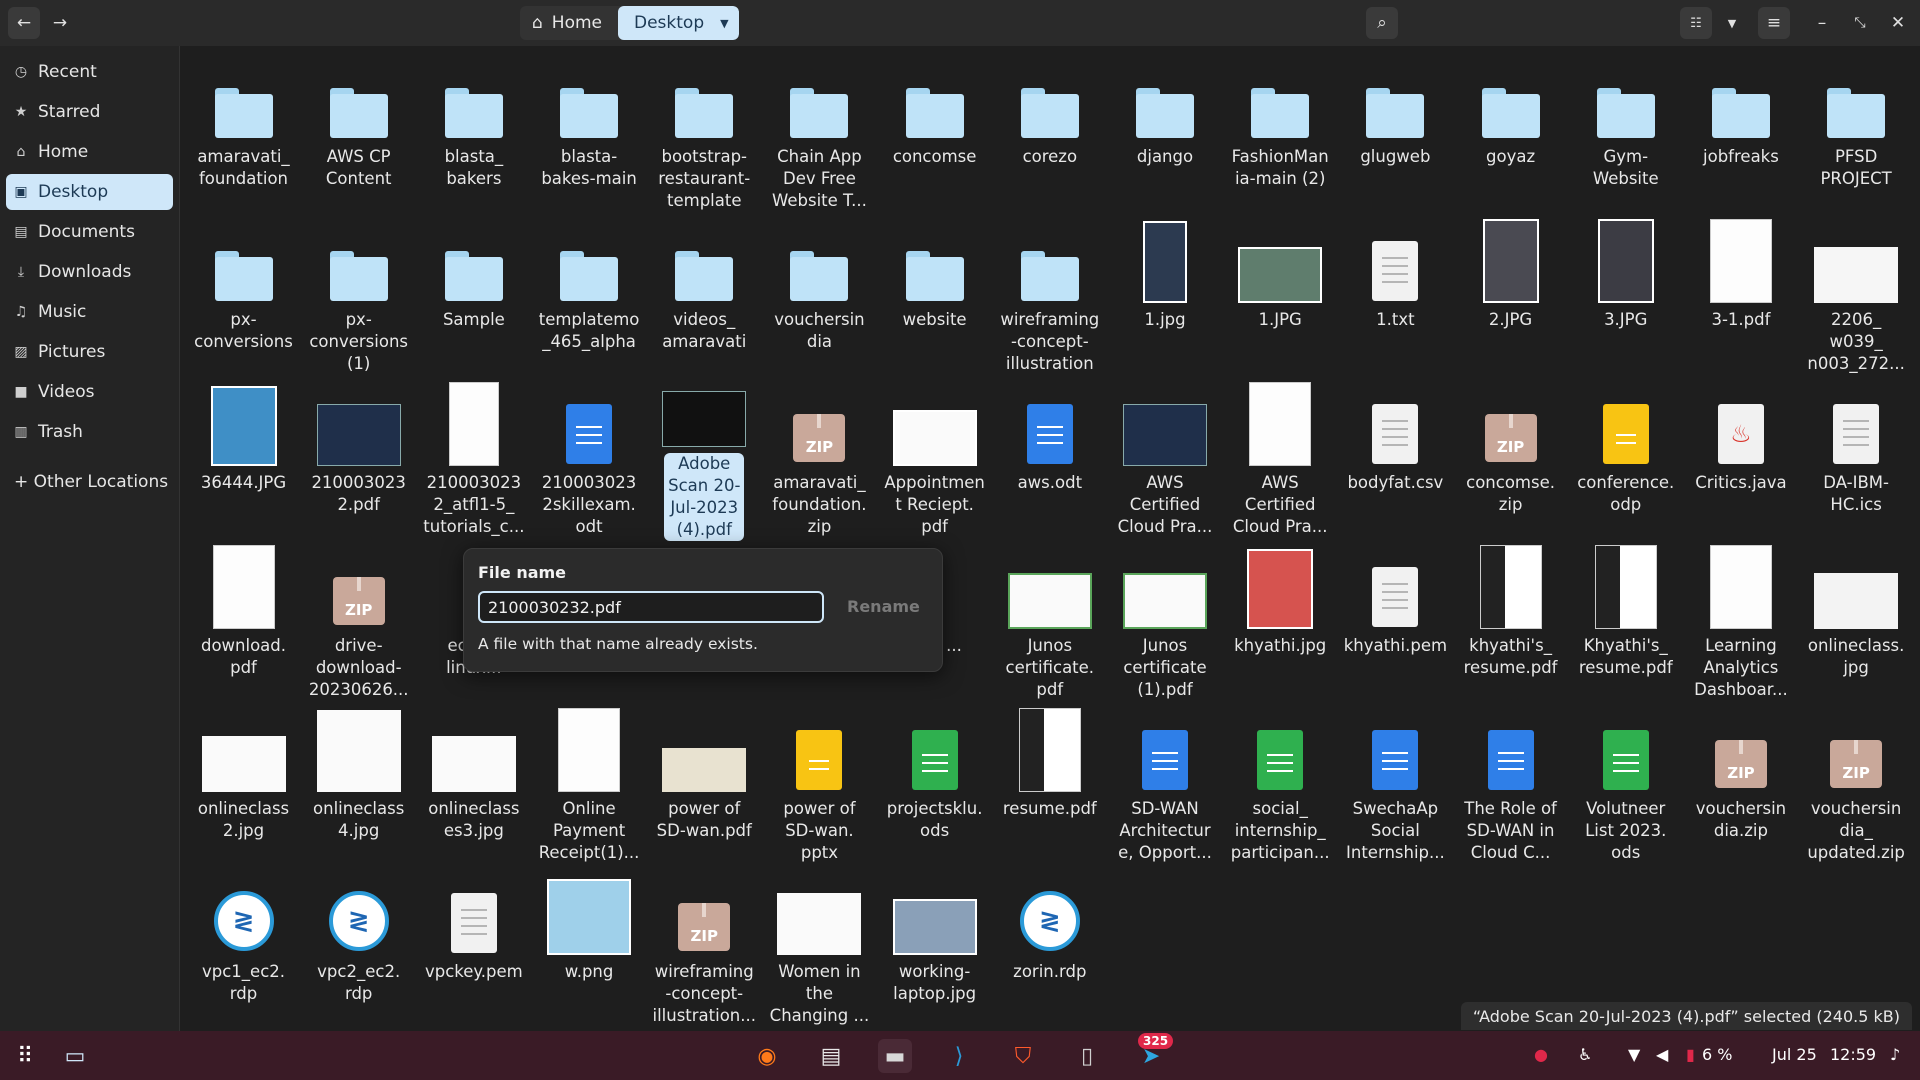  Describe the element at coordinates (934, 296) in the screenshot. I see `file-item: website` at that location.